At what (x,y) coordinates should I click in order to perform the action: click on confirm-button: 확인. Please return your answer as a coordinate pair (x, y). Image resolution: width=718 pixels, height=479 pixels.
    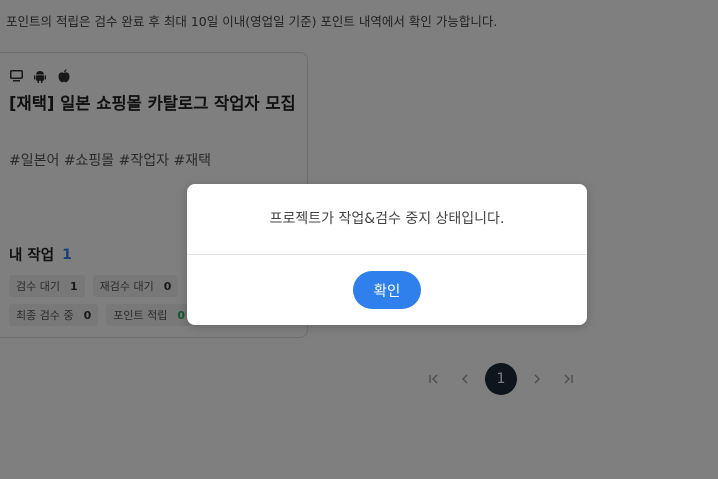
    Looking at the image, I should click on (387, 290).